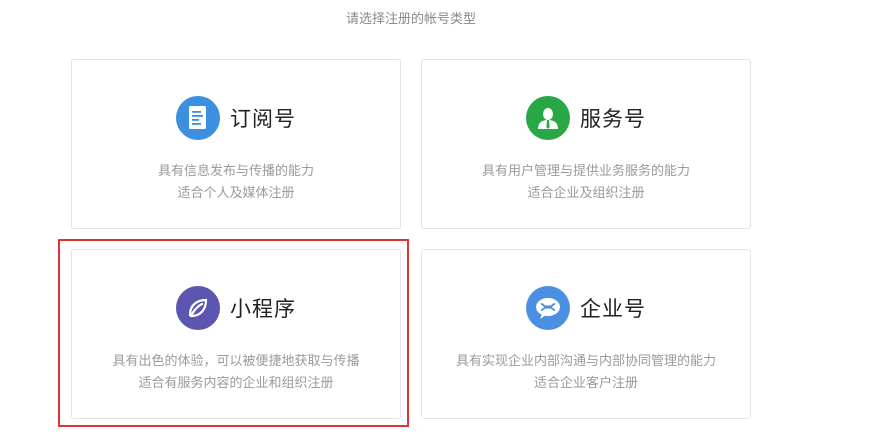 The width and height of the screenshot is (869, 436). Describe the element at coordinates (236, 334) in the screenshot. I see `card-mini-program: 小程序 具有出色的体验，可以被便捷地获取与传播 适合有服务内容的企业和组织注册` at that location.